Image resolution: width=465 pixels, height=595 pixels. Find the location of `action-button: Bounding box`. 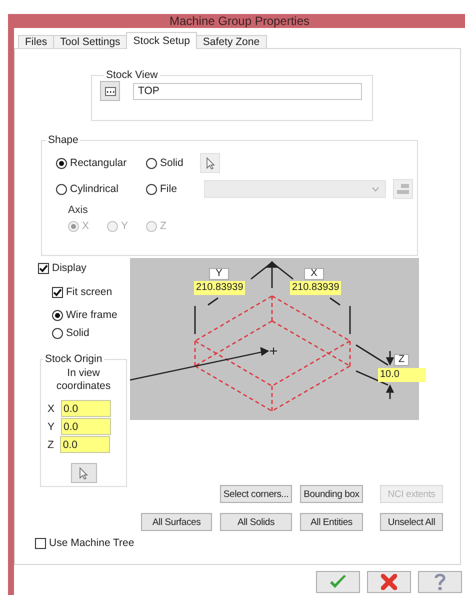

action-button: Bounding box is located at coordinates (331, 494).